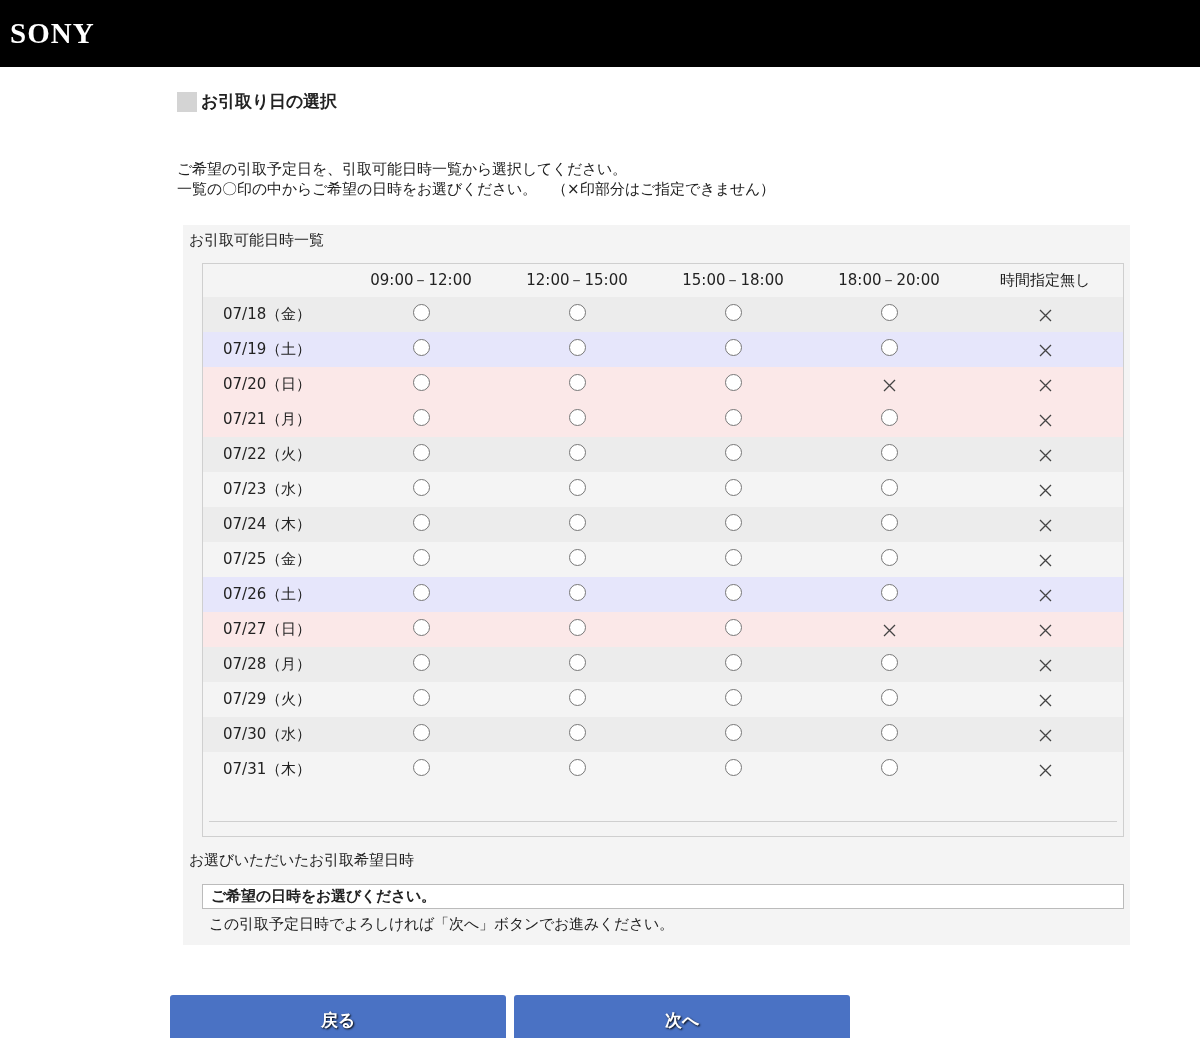 The image size is (1200, 1038). I want to click on date-cell: 07/30（水）, so click(267, 734).